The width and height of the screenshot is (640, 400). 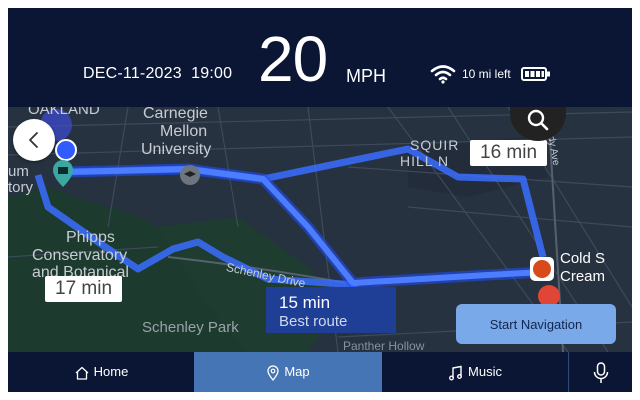 I want to click on date-time: DEC-11-2023 19:00, so click(x=157, y=74).